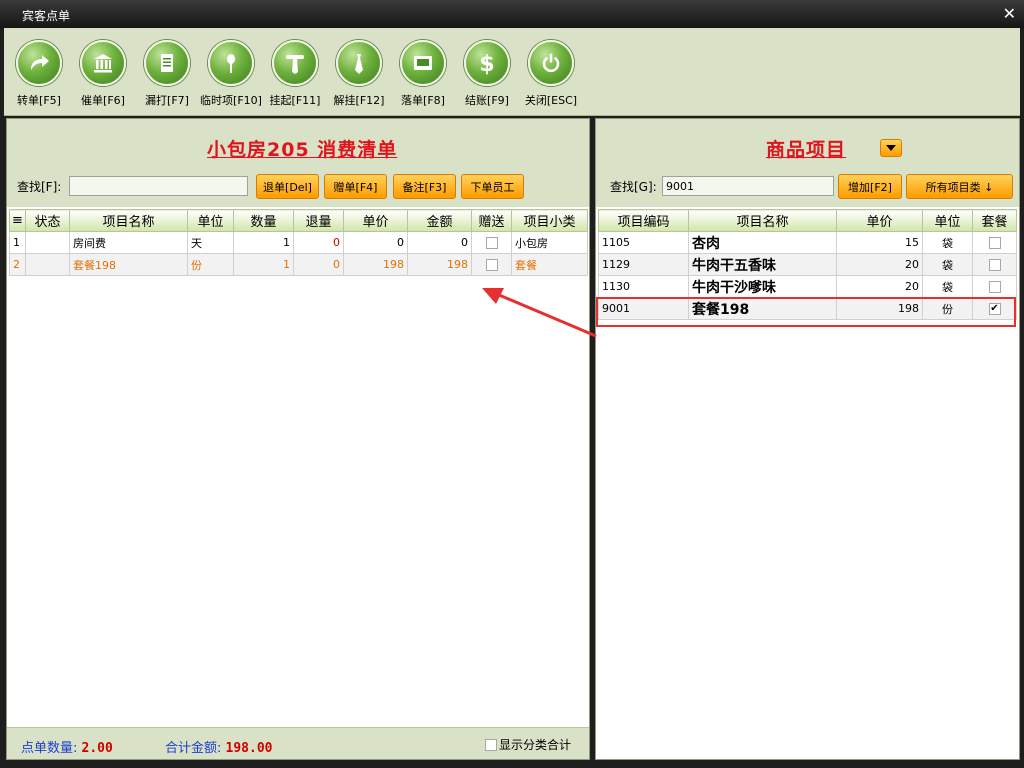  Describe the element at coordinates (643, 264) in the screenshot. I see `item-code: 1129` at that location.